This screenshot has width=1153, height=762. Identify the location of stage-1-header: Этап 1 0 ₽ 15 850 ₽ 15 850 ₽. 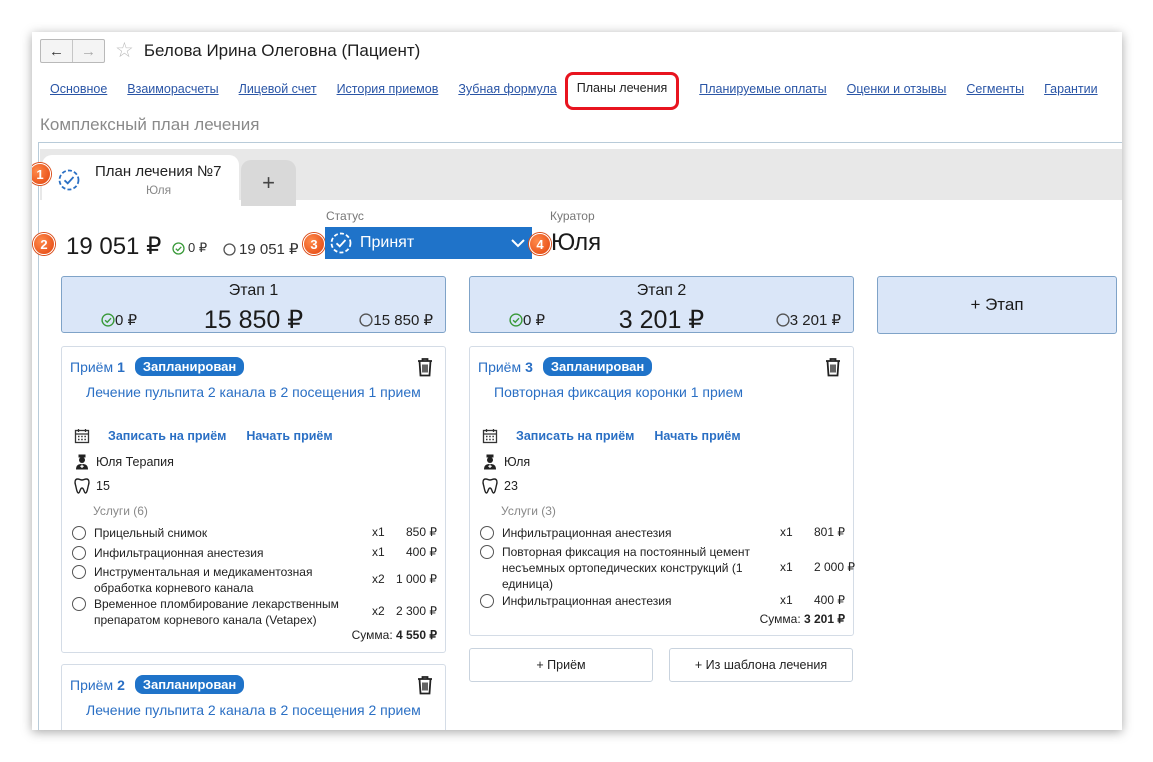
(253, 305).